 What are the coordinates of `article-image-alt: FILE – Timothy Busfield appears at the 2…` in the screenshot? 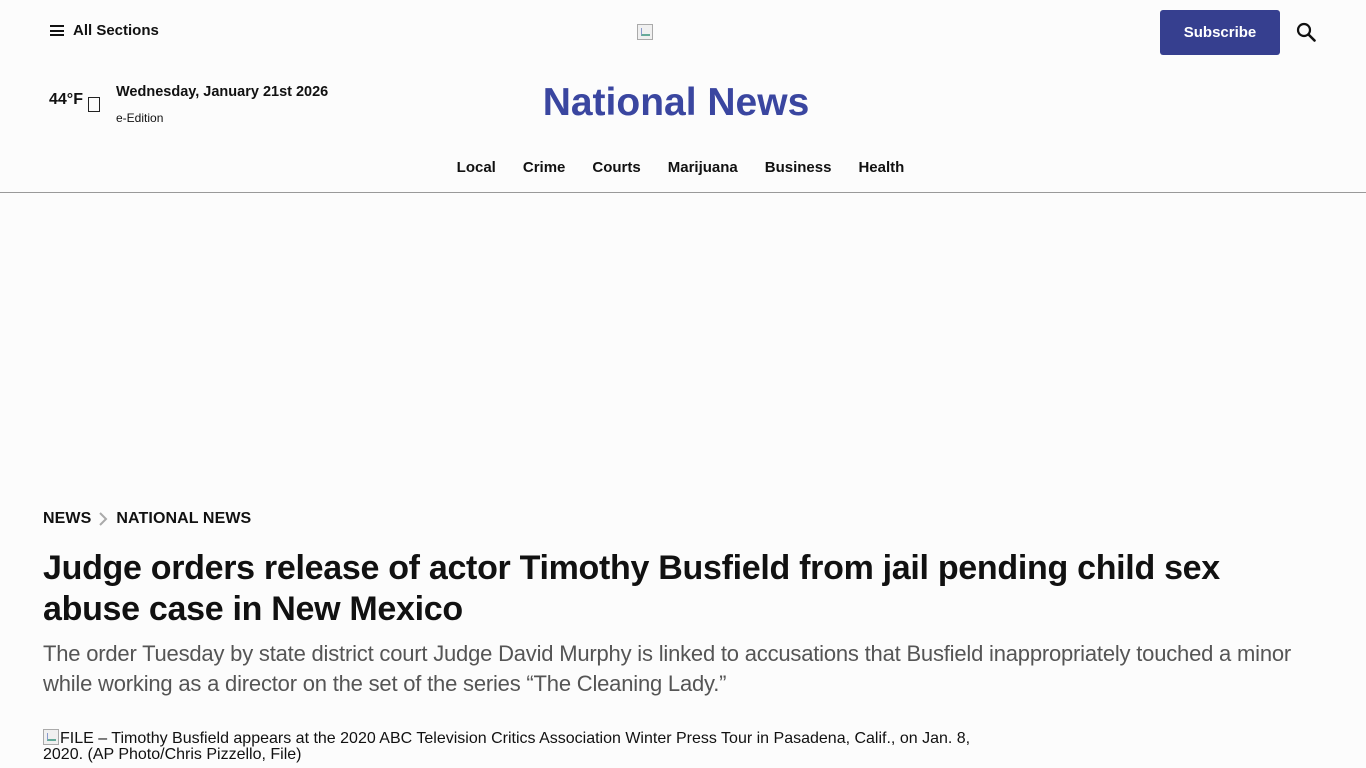 It's located at (507, 746).